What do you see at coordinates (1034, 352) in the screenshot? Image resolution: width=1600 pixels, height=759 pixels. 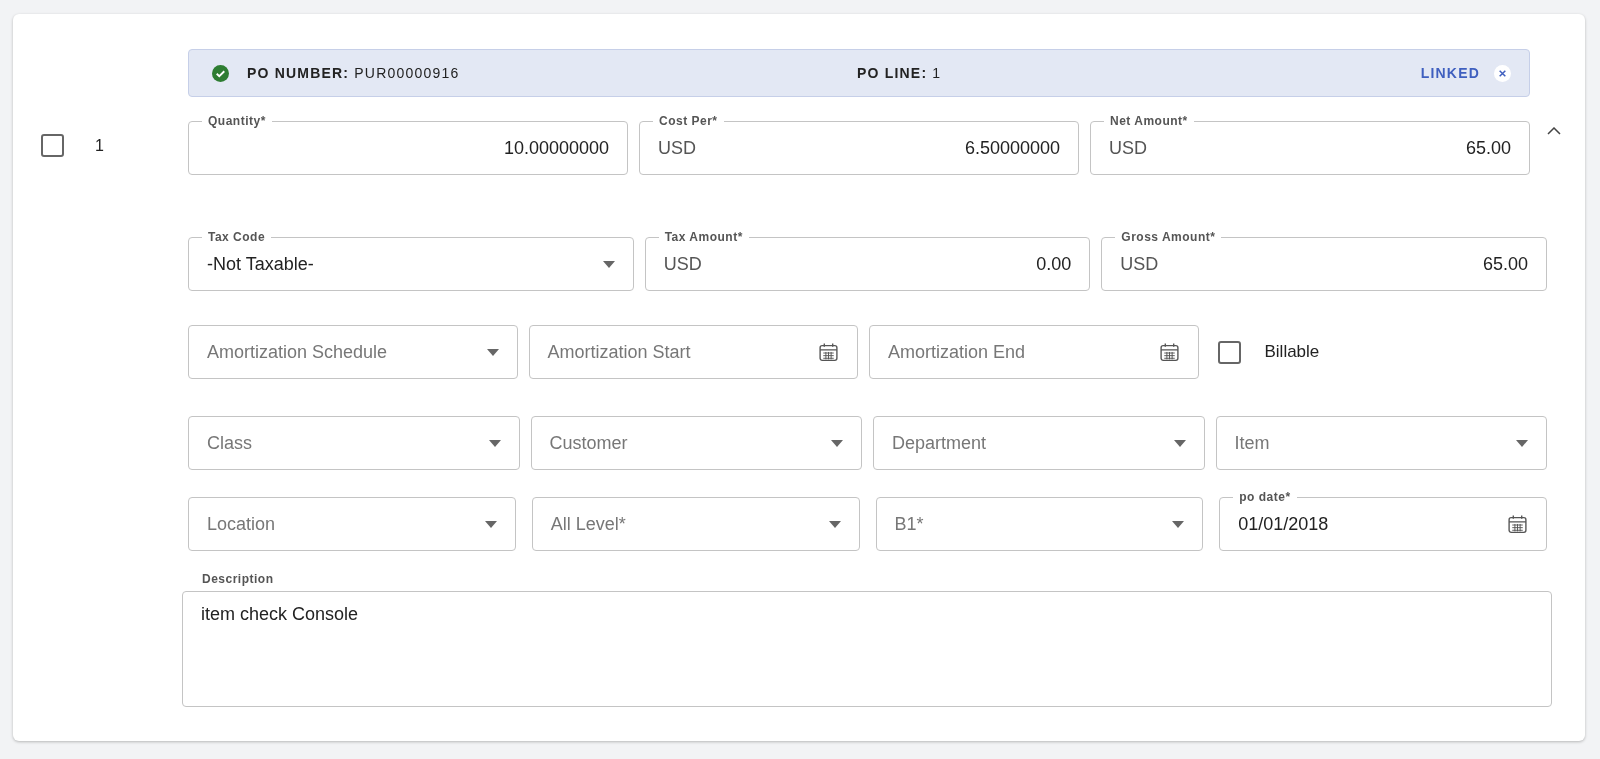 I see `date-field: Amortization End` at bounding box center [1034, 352].